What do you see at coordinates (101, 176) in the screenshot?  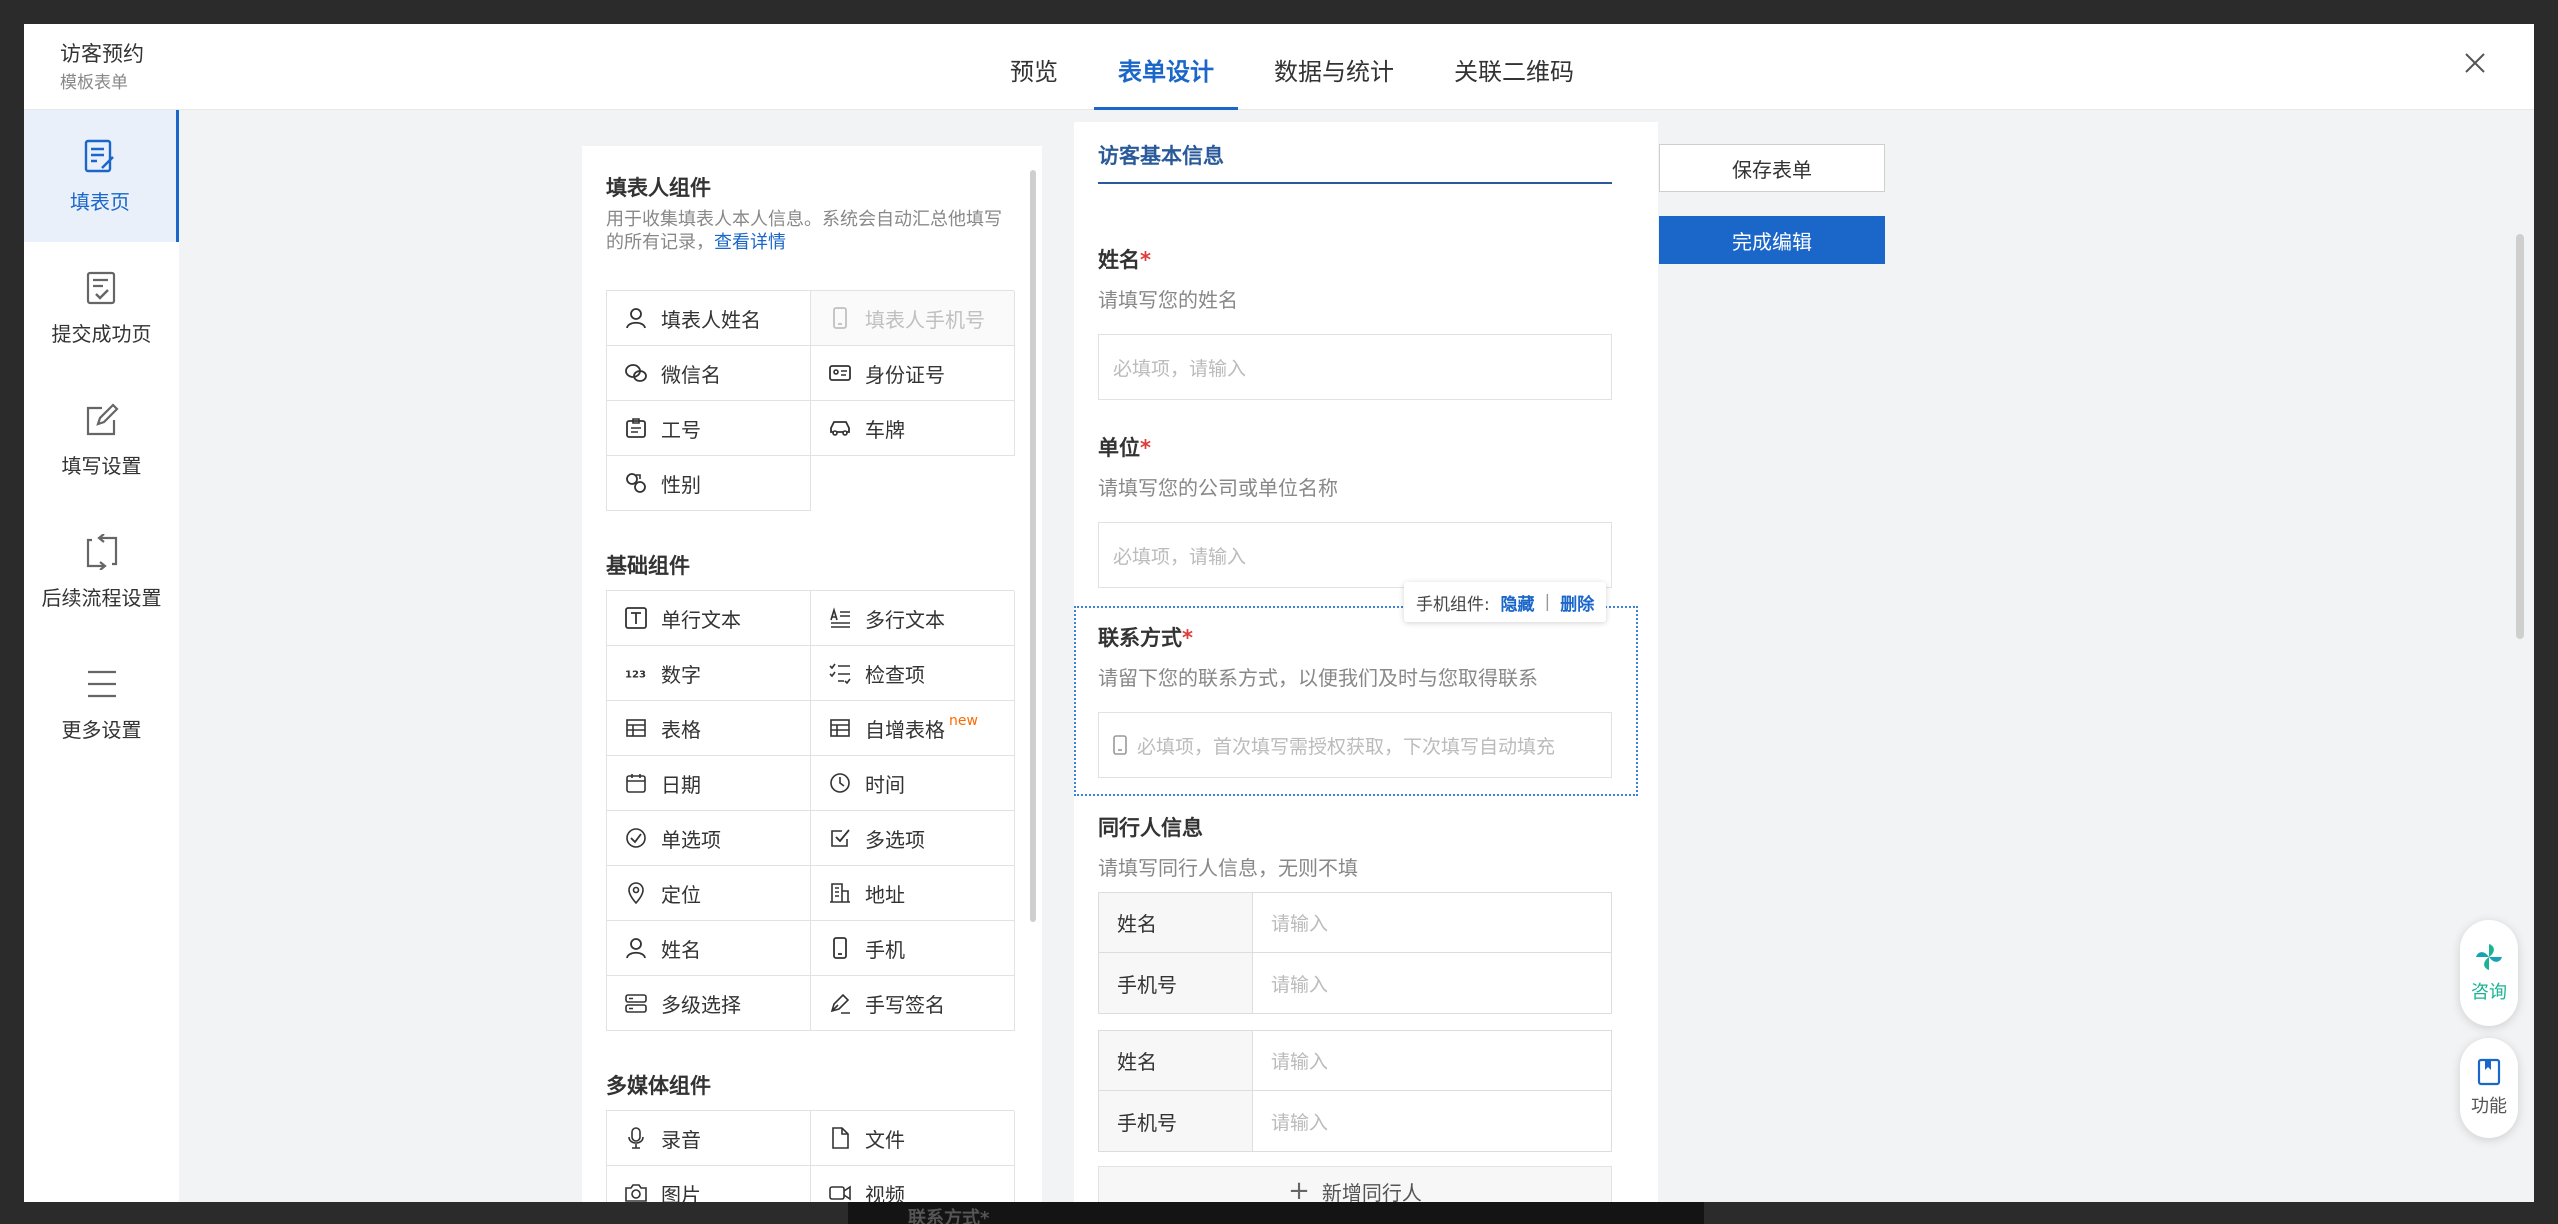 I see `nav-item-form-page: 填表页` at bounding box center [101, 176].